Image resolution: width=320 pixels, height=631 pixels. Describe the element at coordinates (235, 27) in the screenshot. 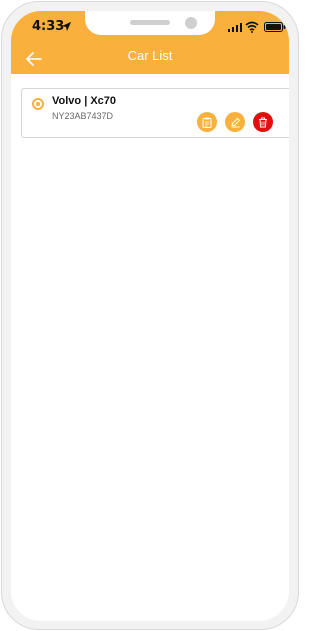

I see `signal-icon` at that location.